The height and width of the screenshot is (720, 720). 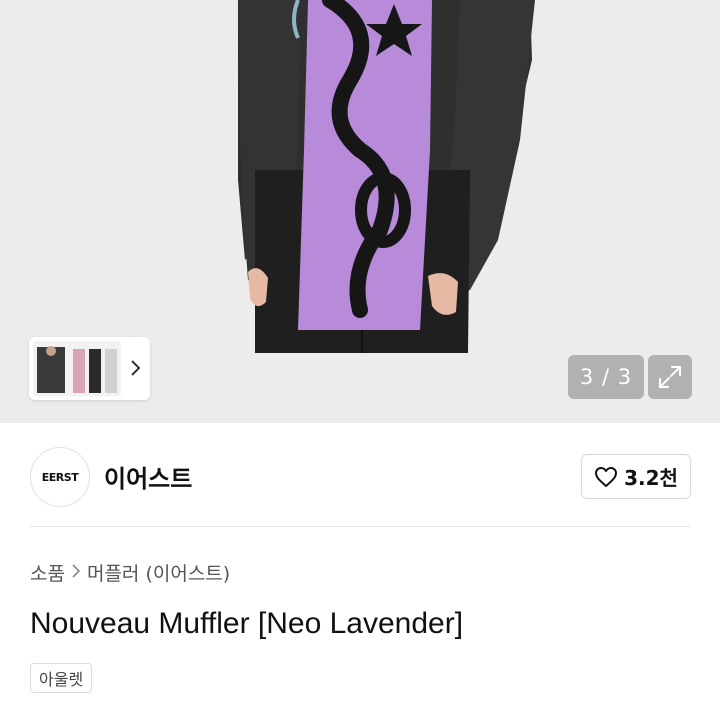 What do you see at coordinates (360, 475) in the screenshot?
I see `seller-row: EERST 이어스트 3.2천` at bounding box center [360, 475].